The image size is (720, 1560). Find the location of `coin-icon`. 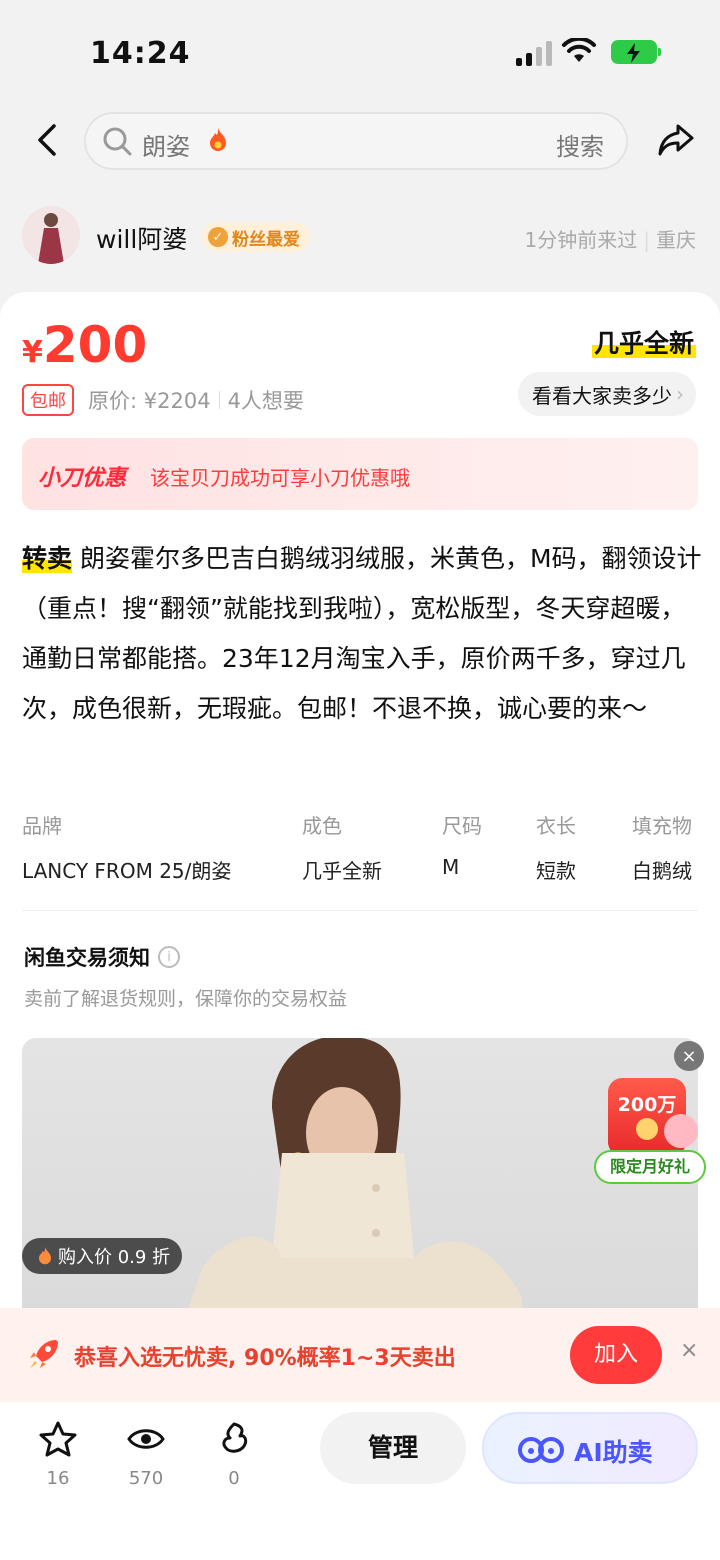

coin-icon is located at coordinates (647, 1129).